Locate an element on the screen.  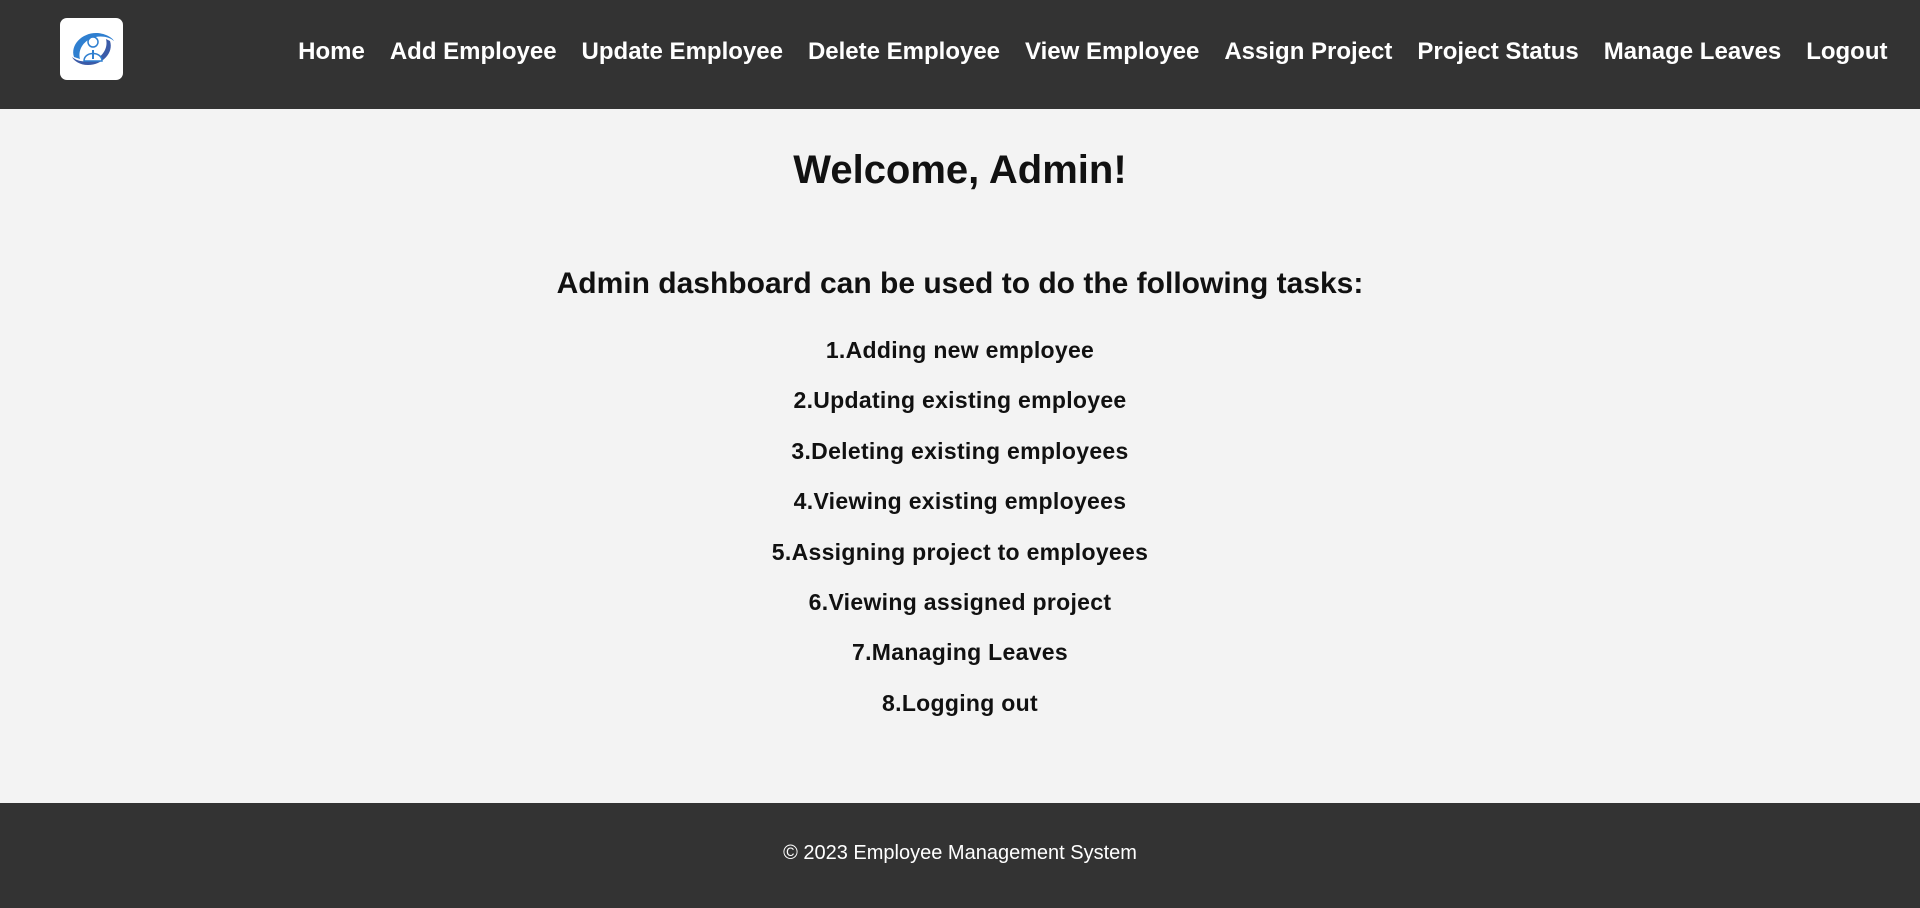
task-item: 1.Adding new employee is located at coordinates (960, 350).